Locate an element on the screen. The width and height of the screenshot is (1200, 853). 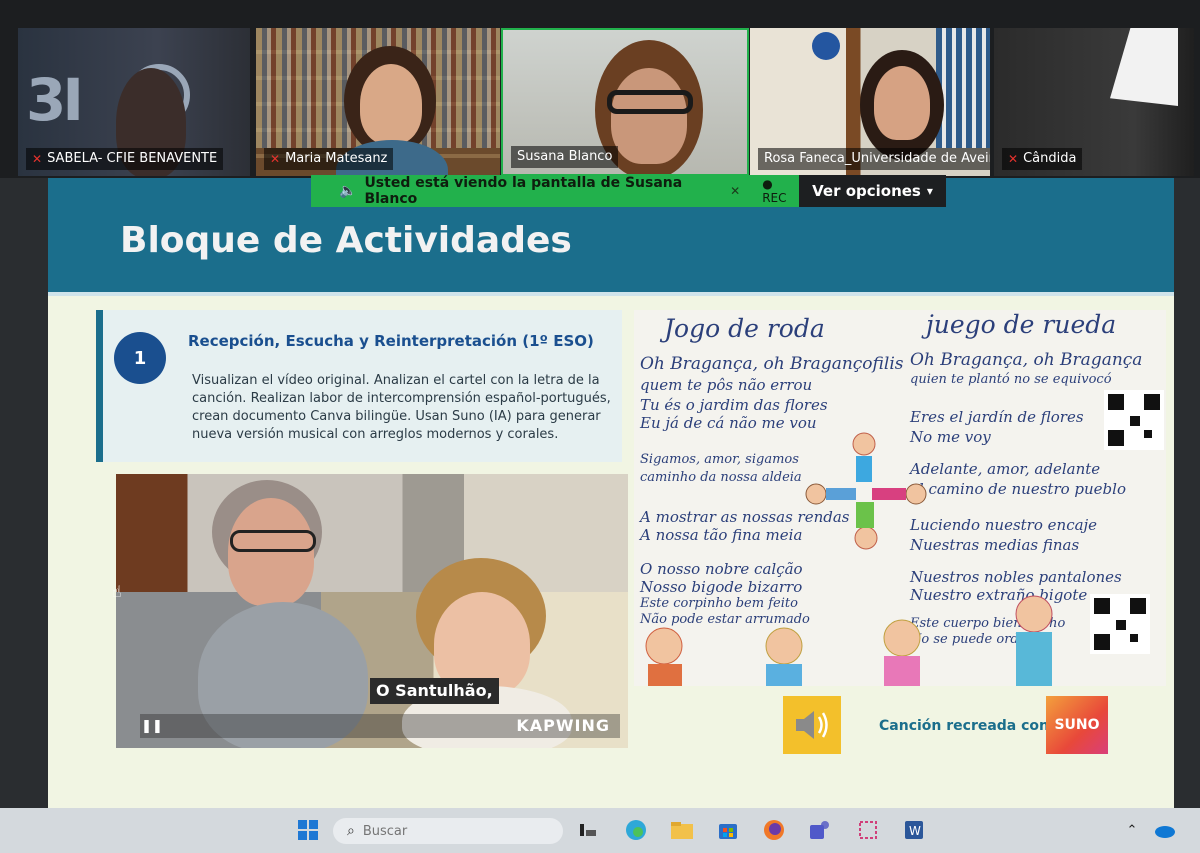
chevron-up-icon: ⌃ is located at coordinates (1132, 830).